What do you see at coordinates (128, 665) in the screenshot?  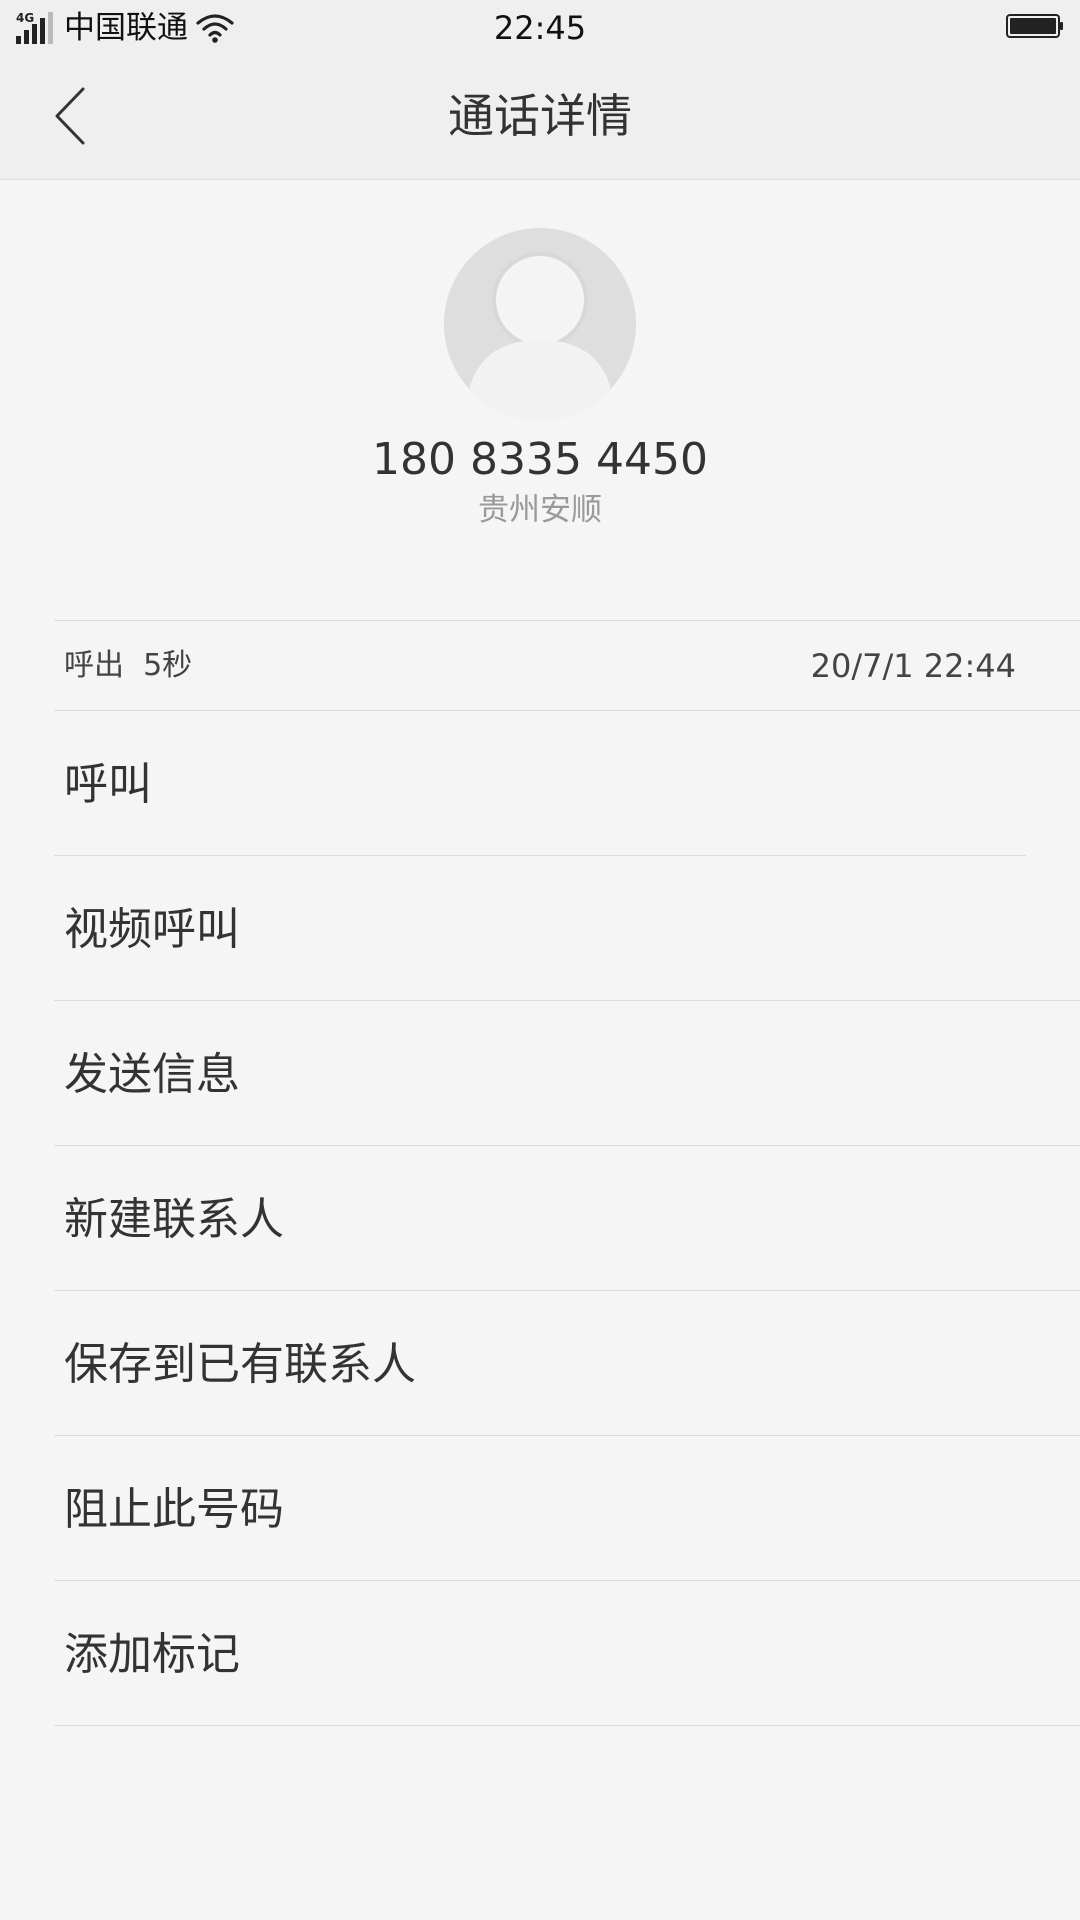 I see `call-type-duration: 呼出 5秒` at bounding box center [128, 665].